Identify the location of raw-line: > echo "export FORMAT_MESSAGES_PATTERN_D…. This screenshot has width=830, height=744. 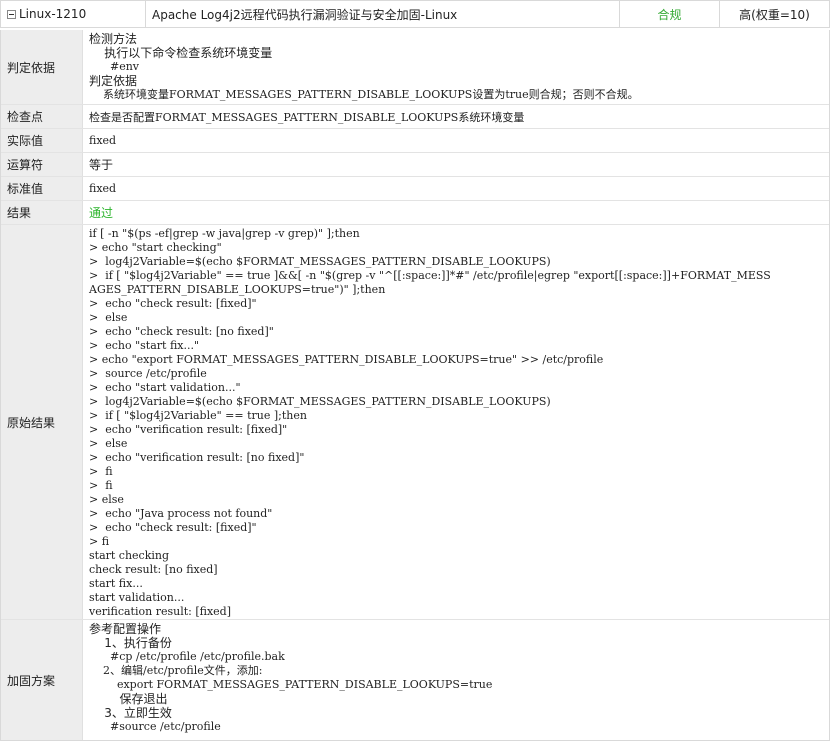
(346, 359).